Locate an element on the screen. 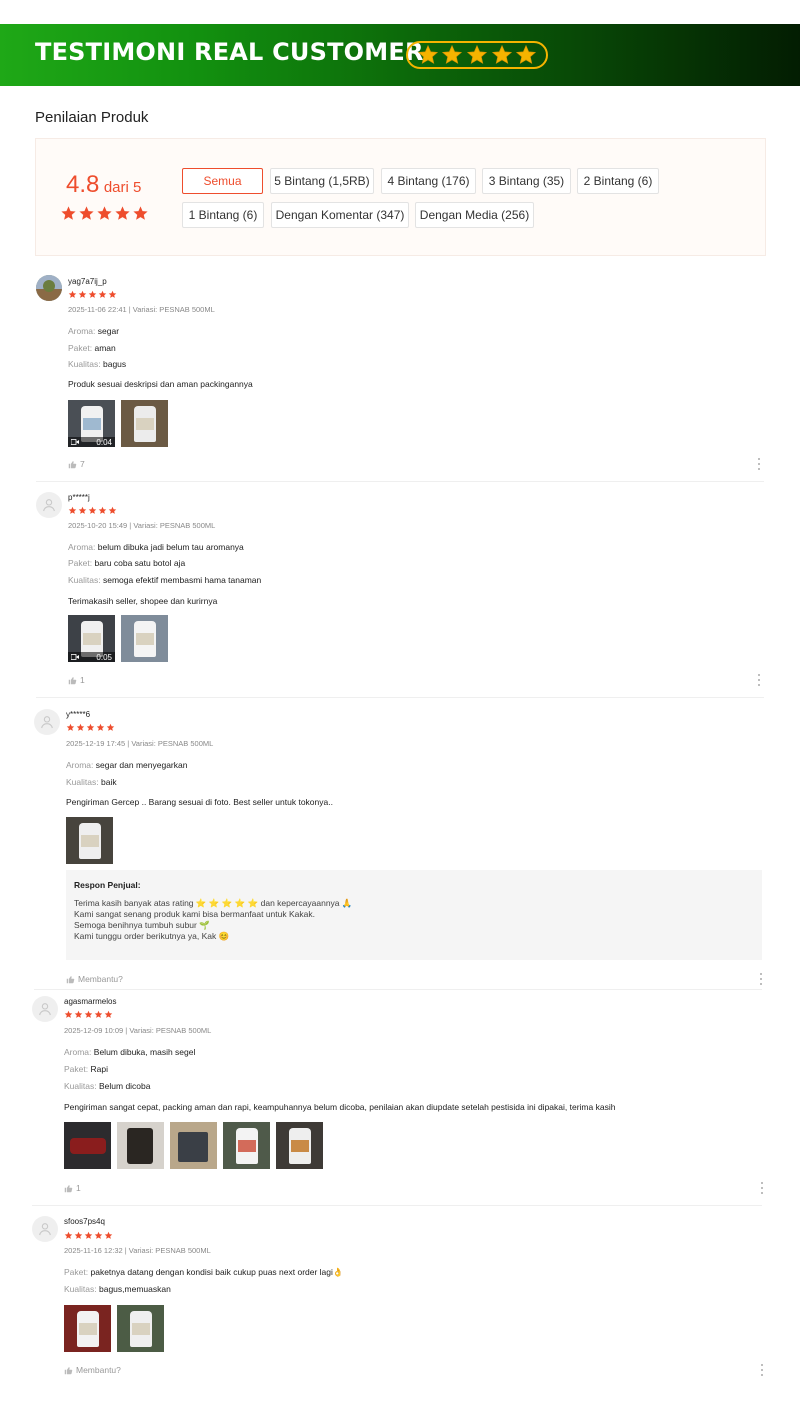 The width and height of the screenshot is (800, 1422). filter-4-star: 4 Bintang (176) is located at coordinates (428, 181).